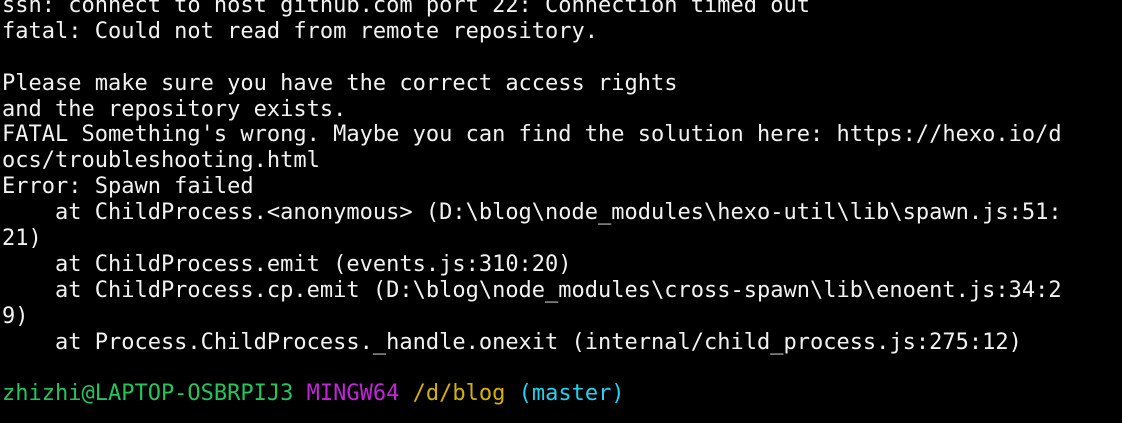 The width and height of the screenshot is (1122, 423). What do you see at coordinates (287, 264) in the screenshot?
I see `terminal-line: at ChildProcess.emit (events.js:310:20)` at bounding box center [287, 264].